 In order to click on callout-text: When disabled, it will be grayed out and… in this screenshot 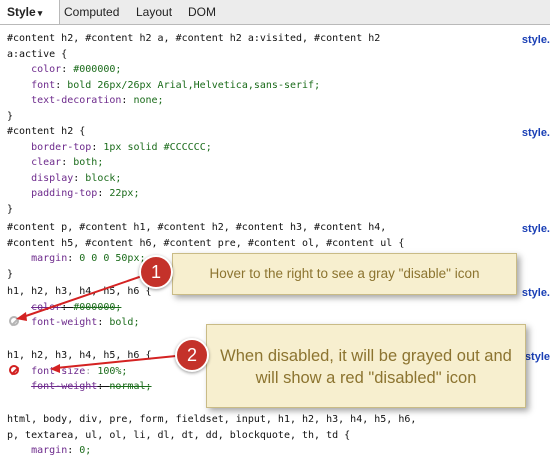, I will do `click(366, 367)`.